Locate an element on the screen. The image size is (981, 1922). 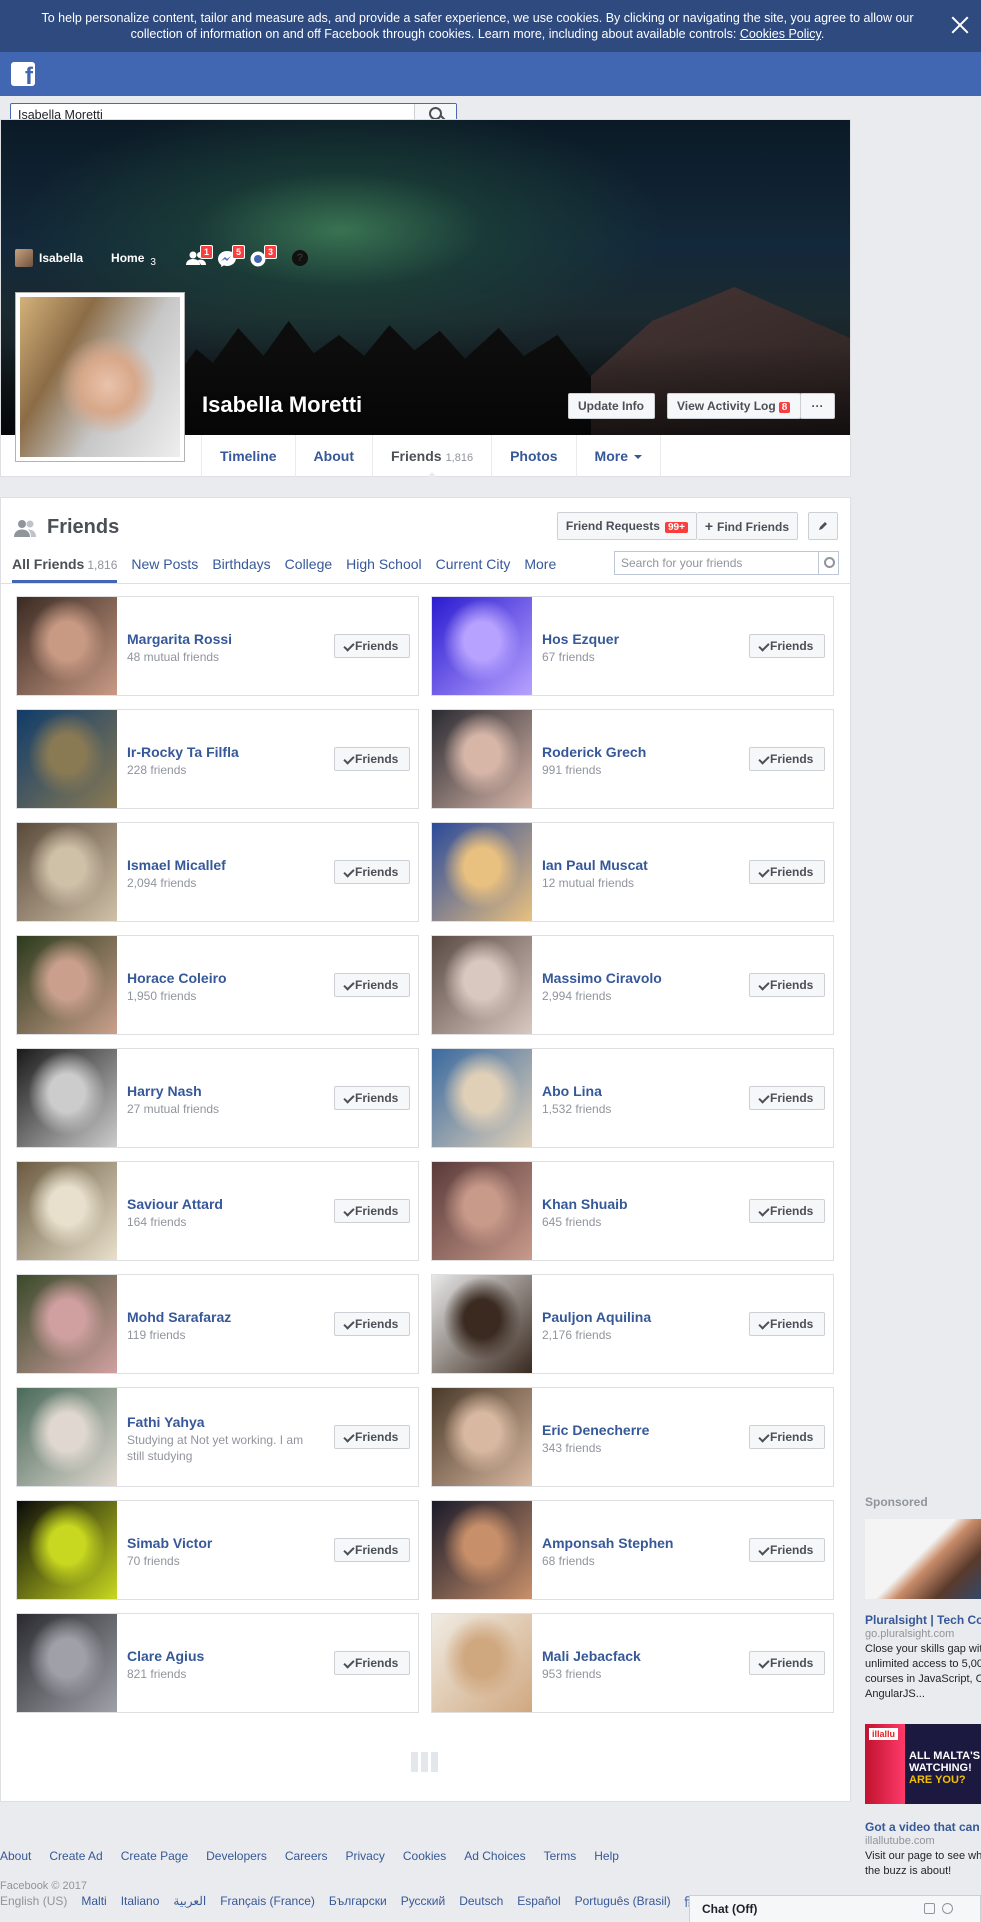
footer-link: About is located at coordinates (15, 1856).